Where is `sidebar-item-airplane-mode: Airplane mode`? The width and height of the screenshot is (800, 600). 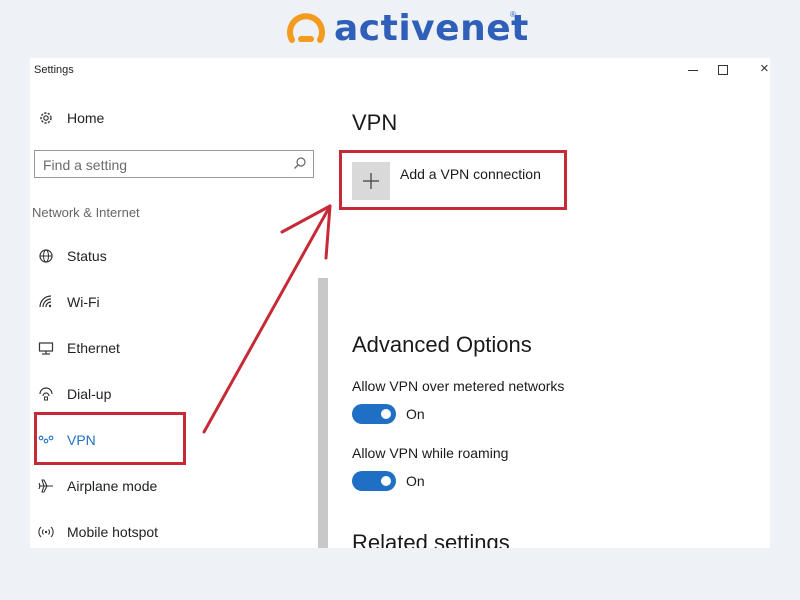 sidebar-item-airplane-mode: Airplane mode is located at coordinates (176, 486).